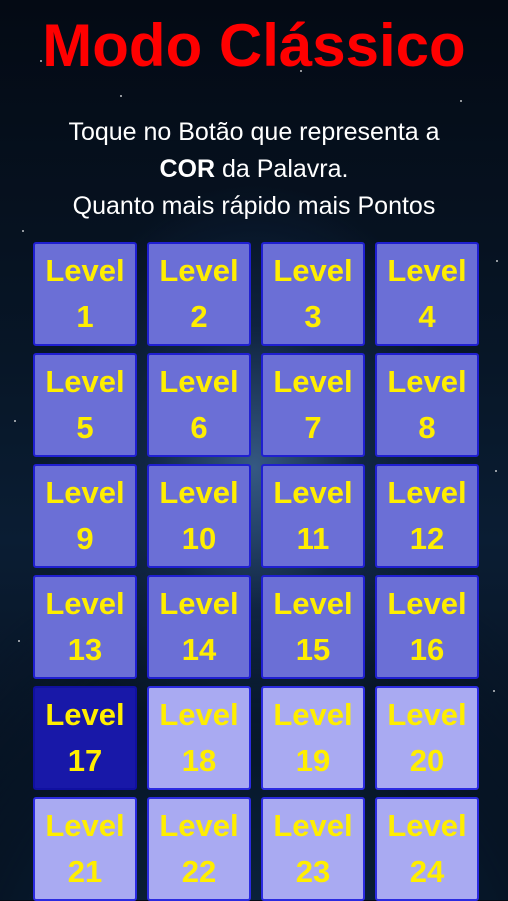  I want to click on level-number: 22, so click(199, 871).